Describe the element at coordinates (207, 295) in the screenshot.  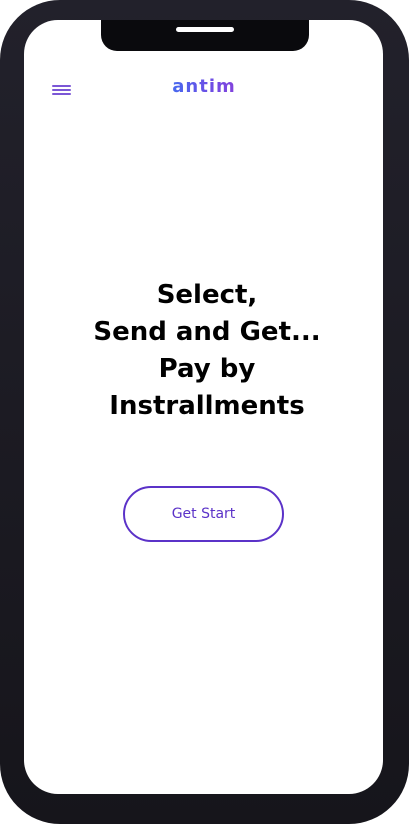
I see `headline-line-1: Select,` at that location.